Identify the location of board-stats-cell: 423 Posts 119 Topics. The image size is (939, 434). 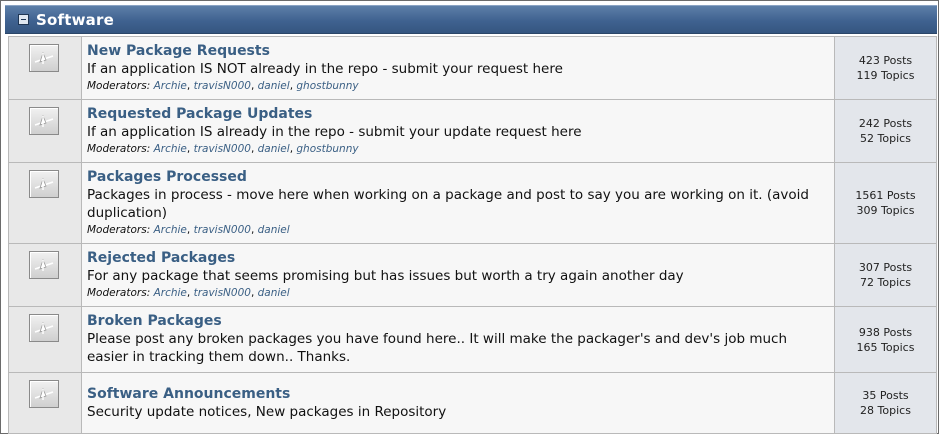
(885, 68).